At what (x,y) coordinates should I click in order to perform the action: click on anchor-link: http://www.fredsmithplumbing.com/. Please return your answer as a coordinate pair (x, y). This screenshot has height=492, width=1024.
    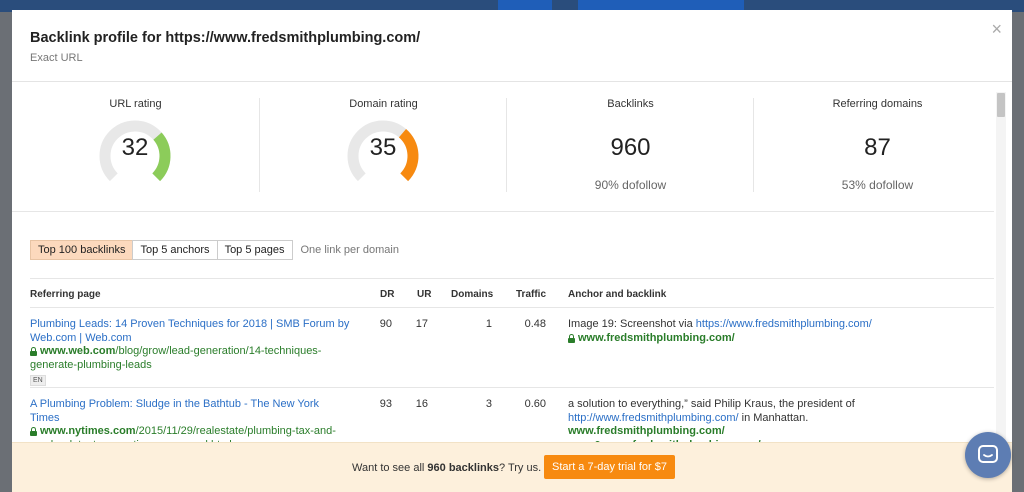
    Looking at the image, I should click on (653, 418).